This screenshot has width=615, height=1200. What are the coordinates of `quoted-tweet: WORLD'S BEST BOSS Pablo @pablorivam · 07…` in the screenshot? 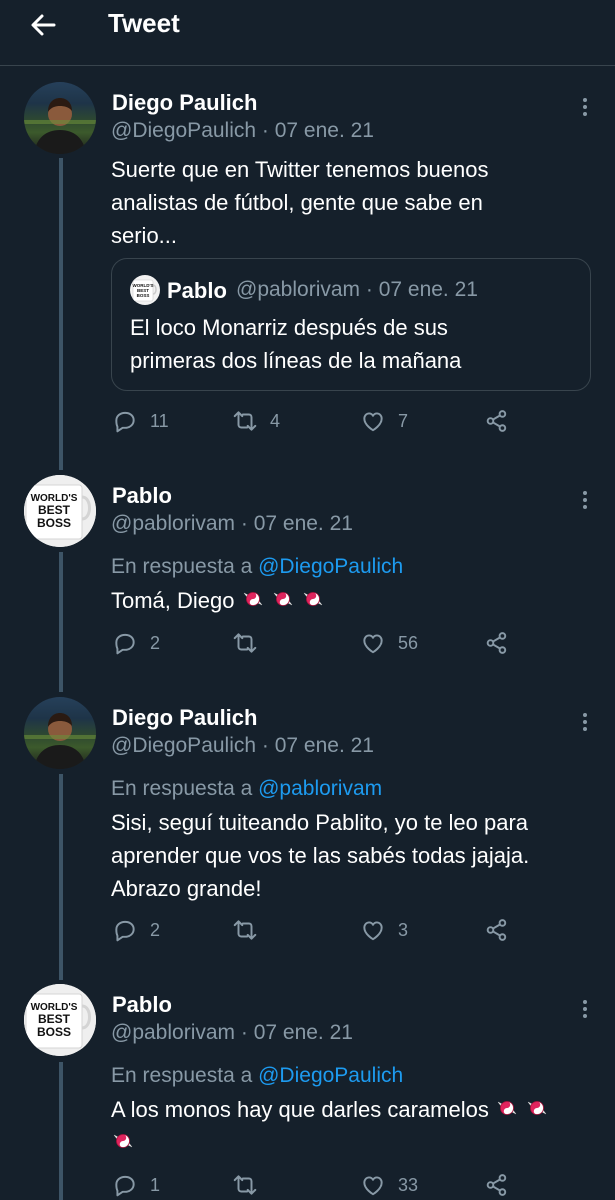 It's located at (351, 324).